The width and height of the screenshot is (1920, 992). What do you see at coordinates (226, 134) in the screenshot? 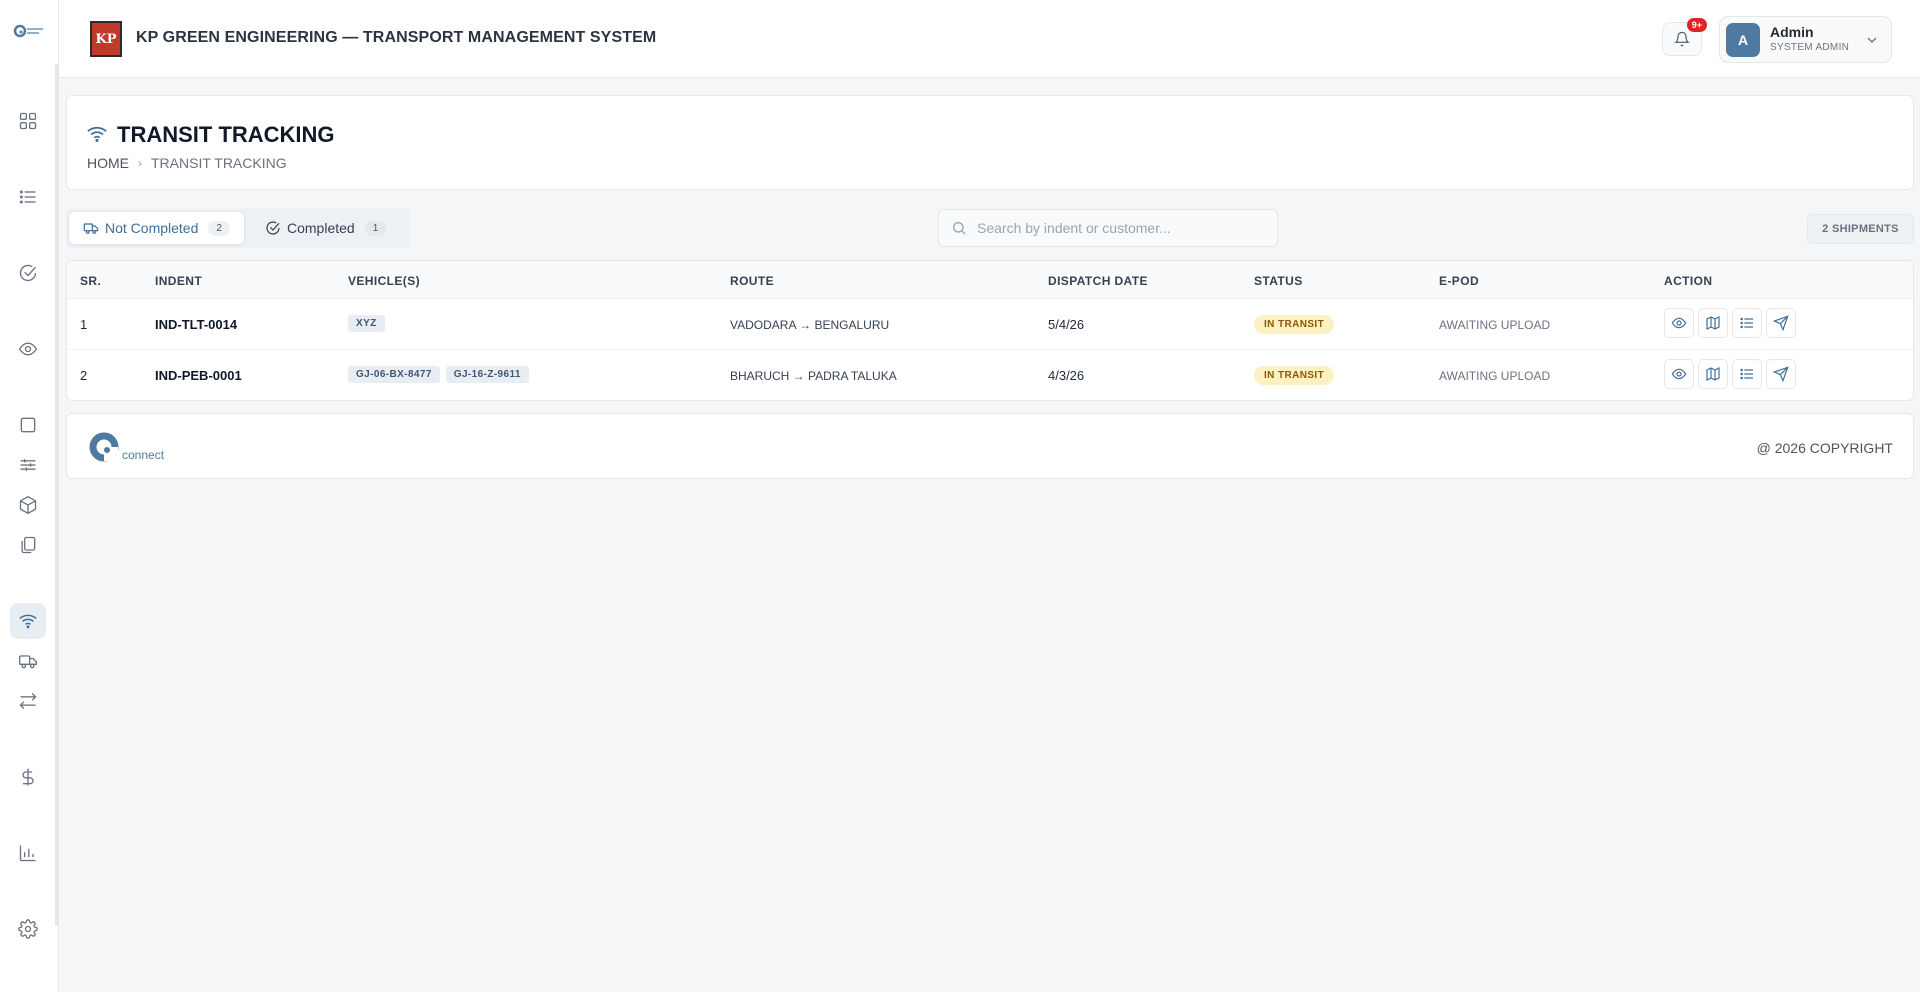
I see `page-title: TRANSIT TRACKING` at bounding box center [226, 134].